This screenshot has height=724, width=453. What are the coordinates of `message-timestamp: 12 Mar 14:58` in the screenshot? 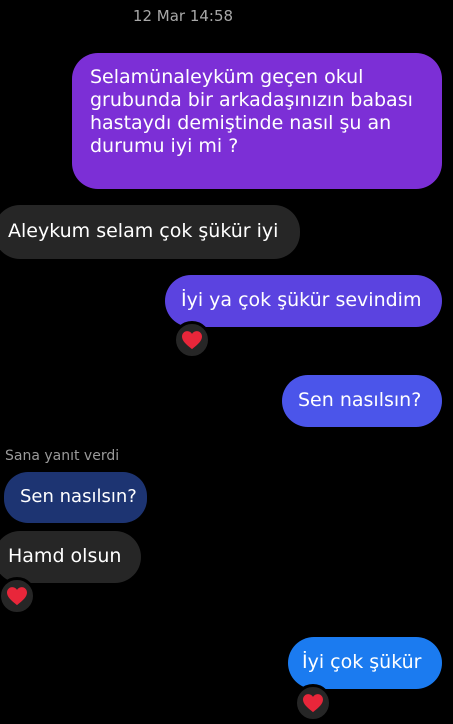 It's located at (183, 16).